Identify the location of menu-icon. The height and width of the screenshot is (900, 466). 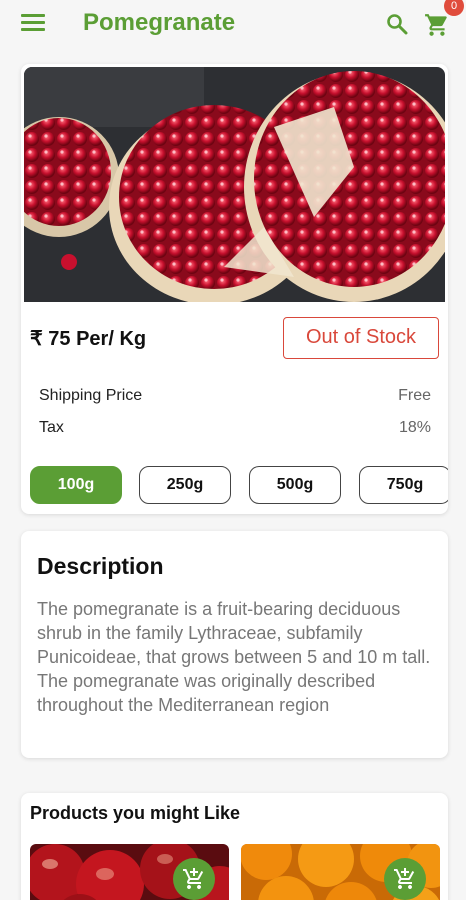
(33, 24).